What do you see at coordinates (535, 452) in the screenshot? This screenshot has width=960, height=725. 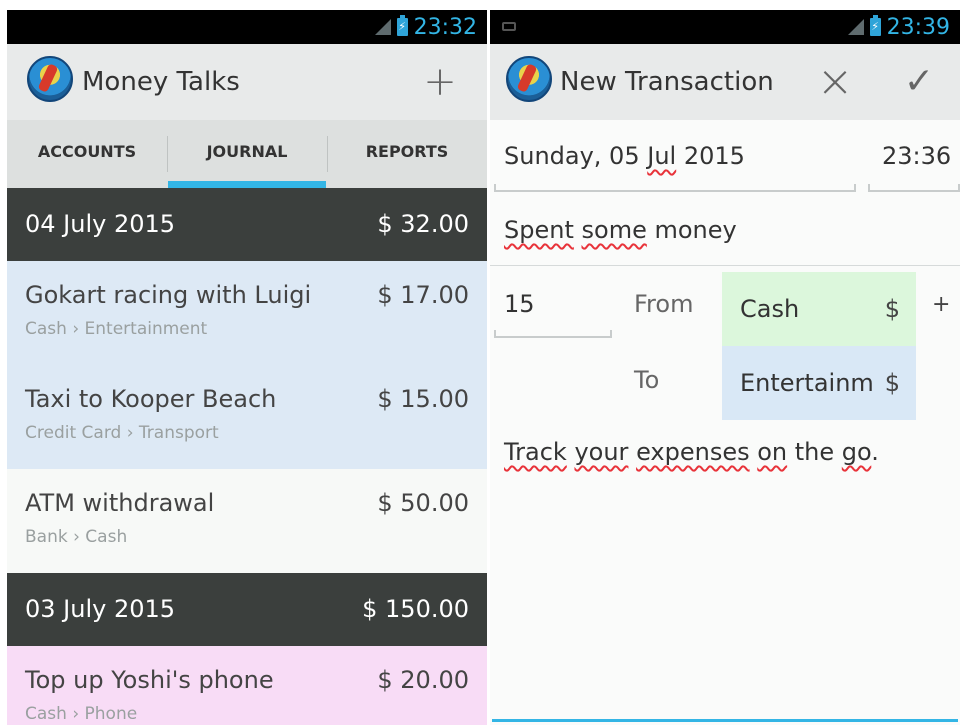 I see `note-word: Track` at bounding box center [535, 452].